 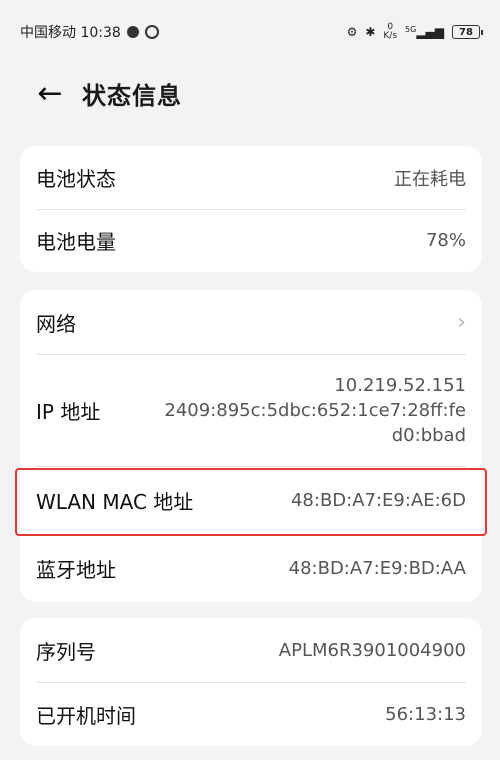 What do you see at coordinates (352, 32) in the screenshot?
I see `vibrate-icon: ⚙` at bounding box center [352, 32].